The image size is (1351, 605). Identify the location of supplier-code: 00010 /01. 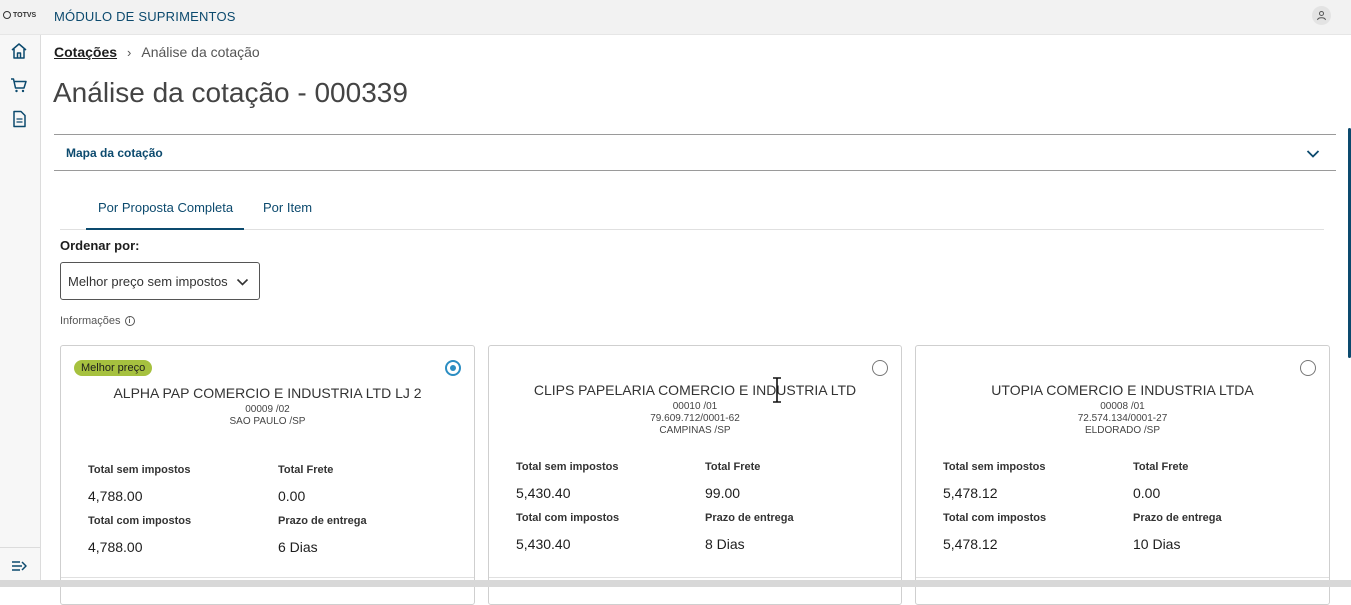
(695, 406).